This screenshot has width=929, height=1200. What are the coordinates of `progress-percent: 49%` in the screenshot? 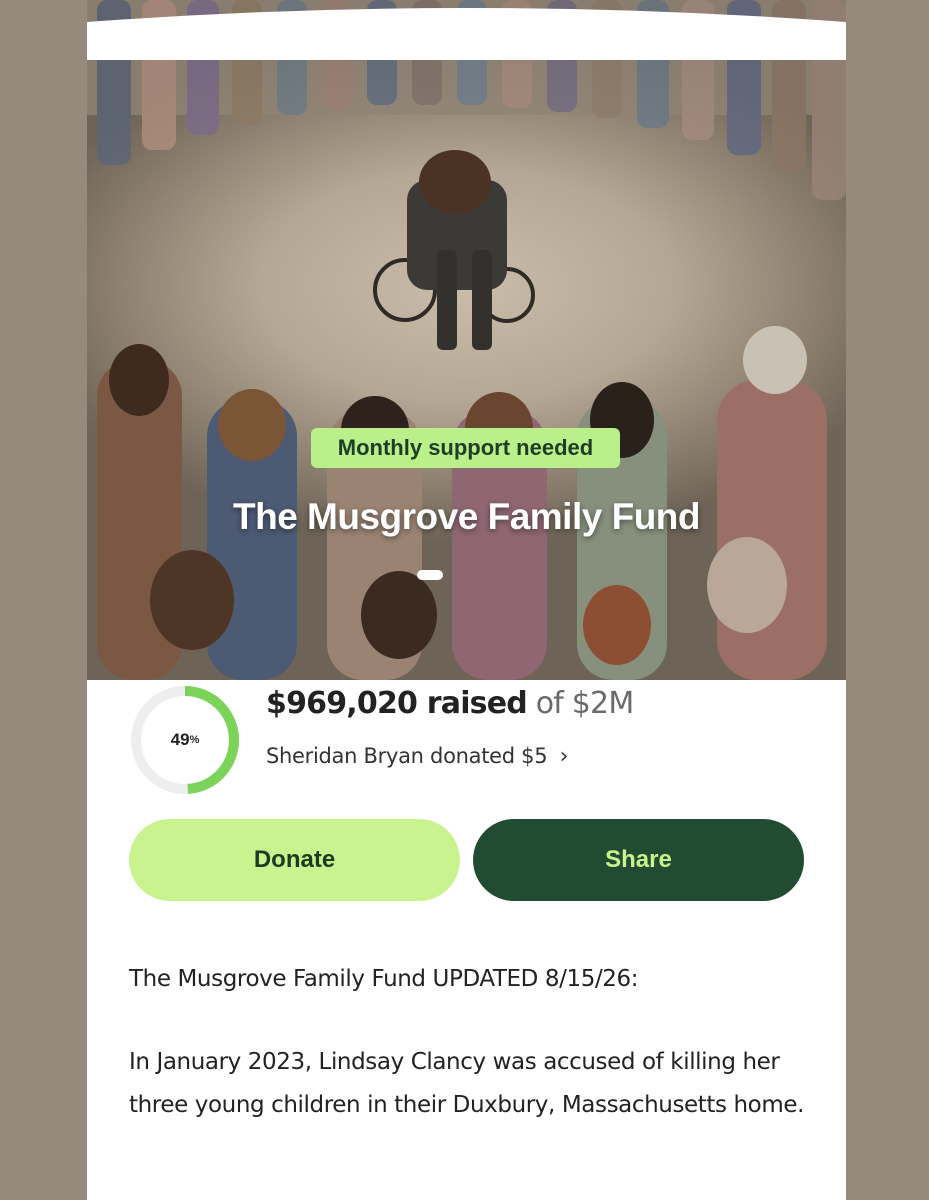 It's located at (185, 740).